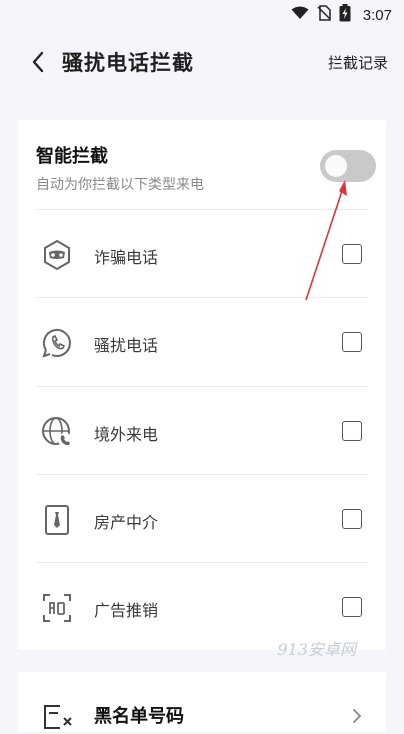 The image size is (404, 734). What do you see at coordinates (357, 716) in the screenshot?
I see `chevron-right-icon` at bounding box center [357, 716].